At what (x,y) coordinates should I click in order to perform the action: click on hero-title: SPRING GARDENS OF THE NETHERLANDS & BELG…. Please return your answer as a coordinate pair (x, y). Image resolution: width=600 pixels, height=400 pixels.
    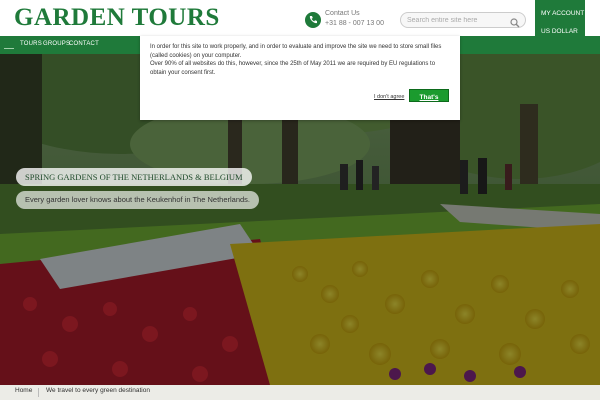
    Looking at the image, I should click on (134, 177).